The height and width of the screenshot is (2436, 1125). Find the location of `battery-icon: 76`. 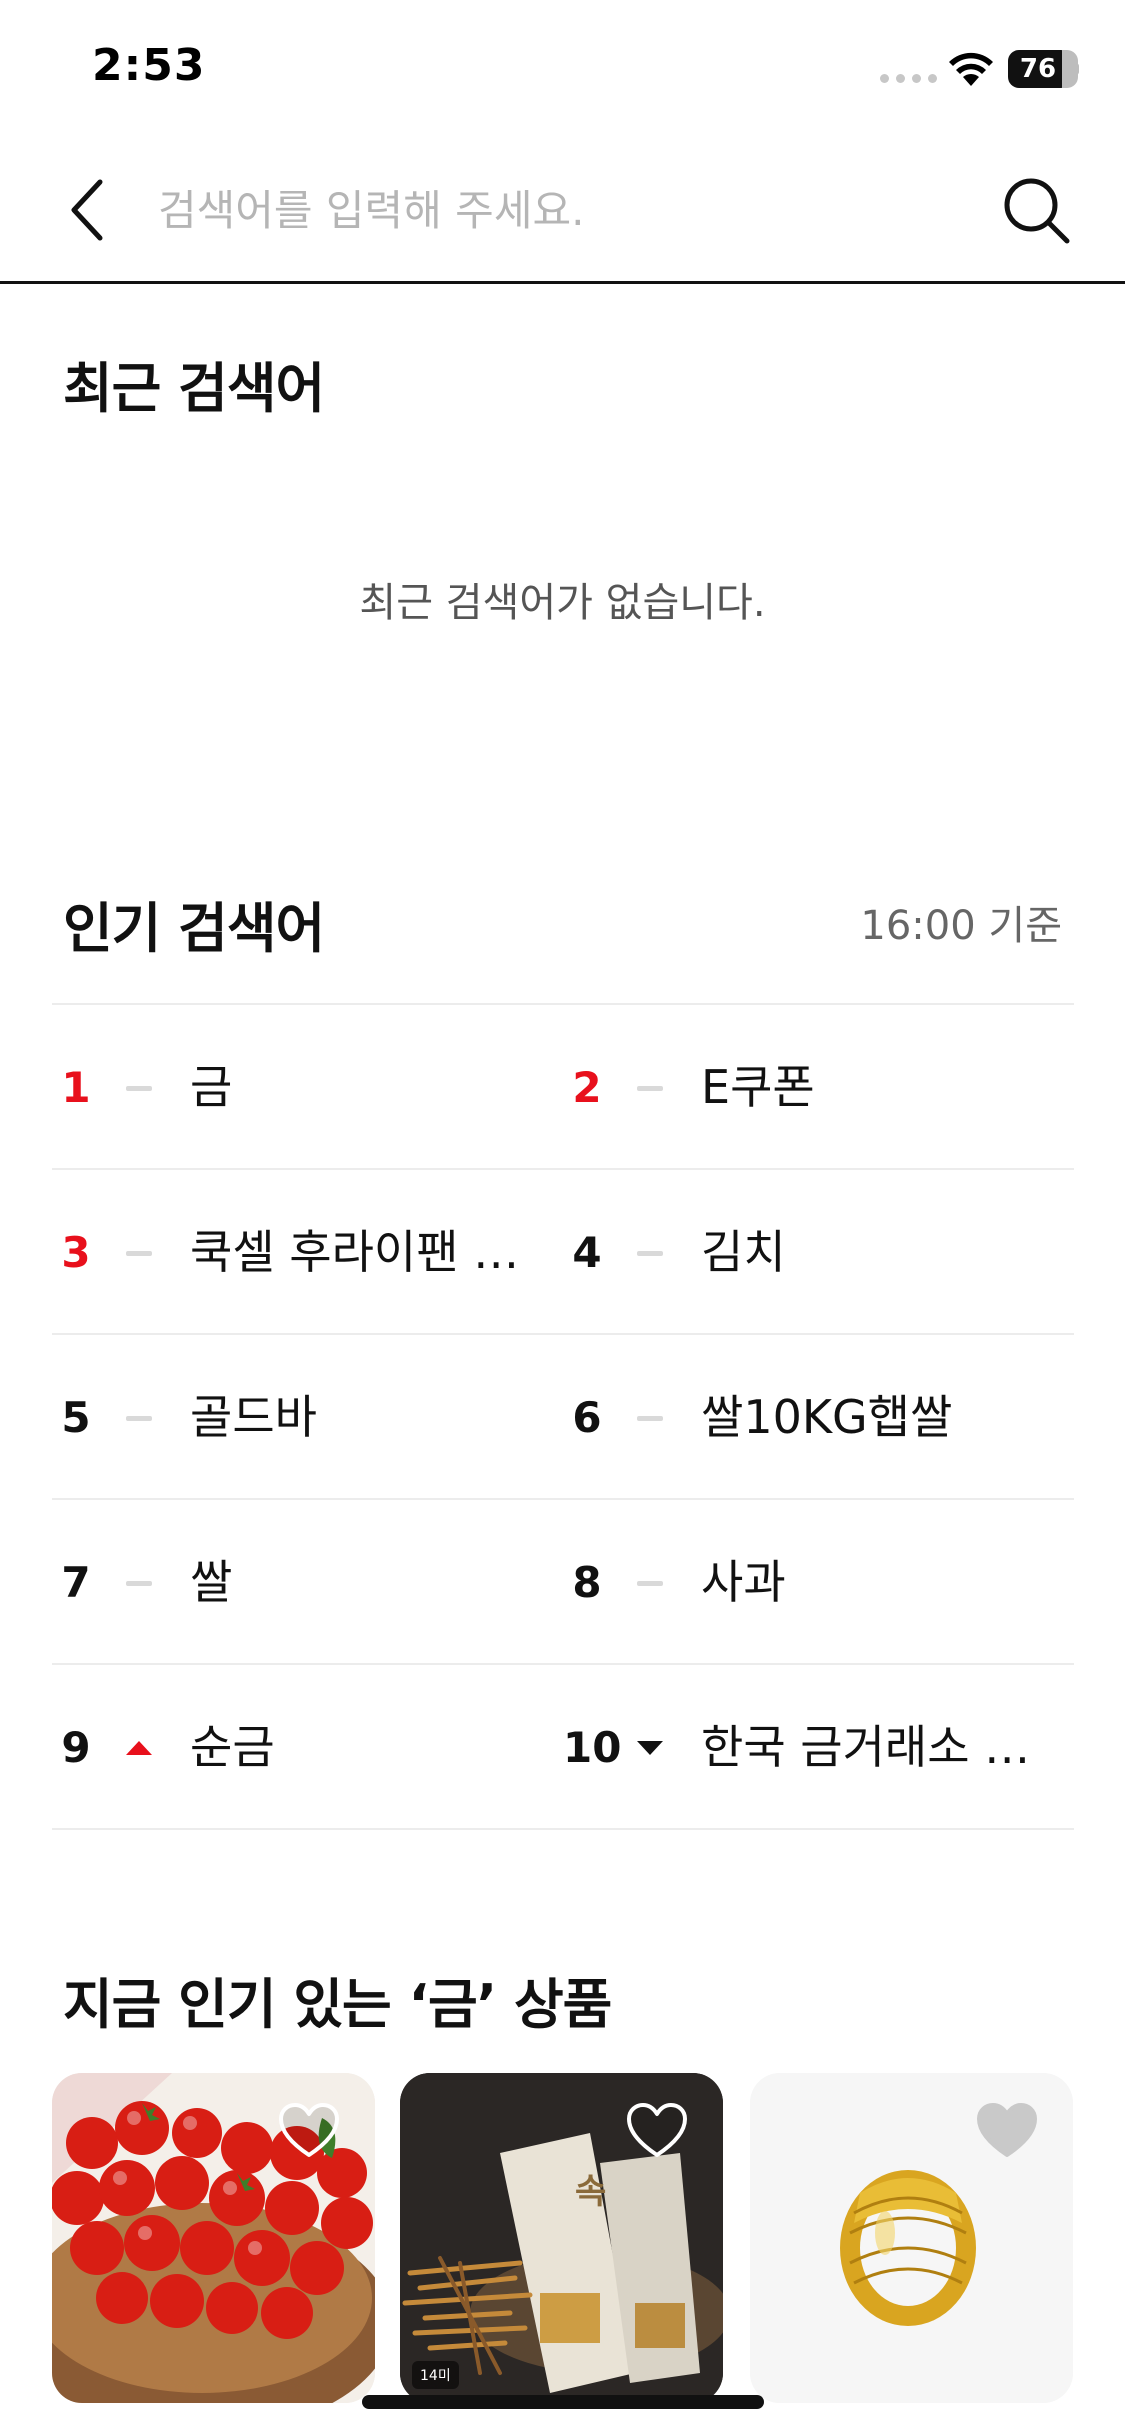

battery-icon: 76 is located at coordinates (1043, 69).